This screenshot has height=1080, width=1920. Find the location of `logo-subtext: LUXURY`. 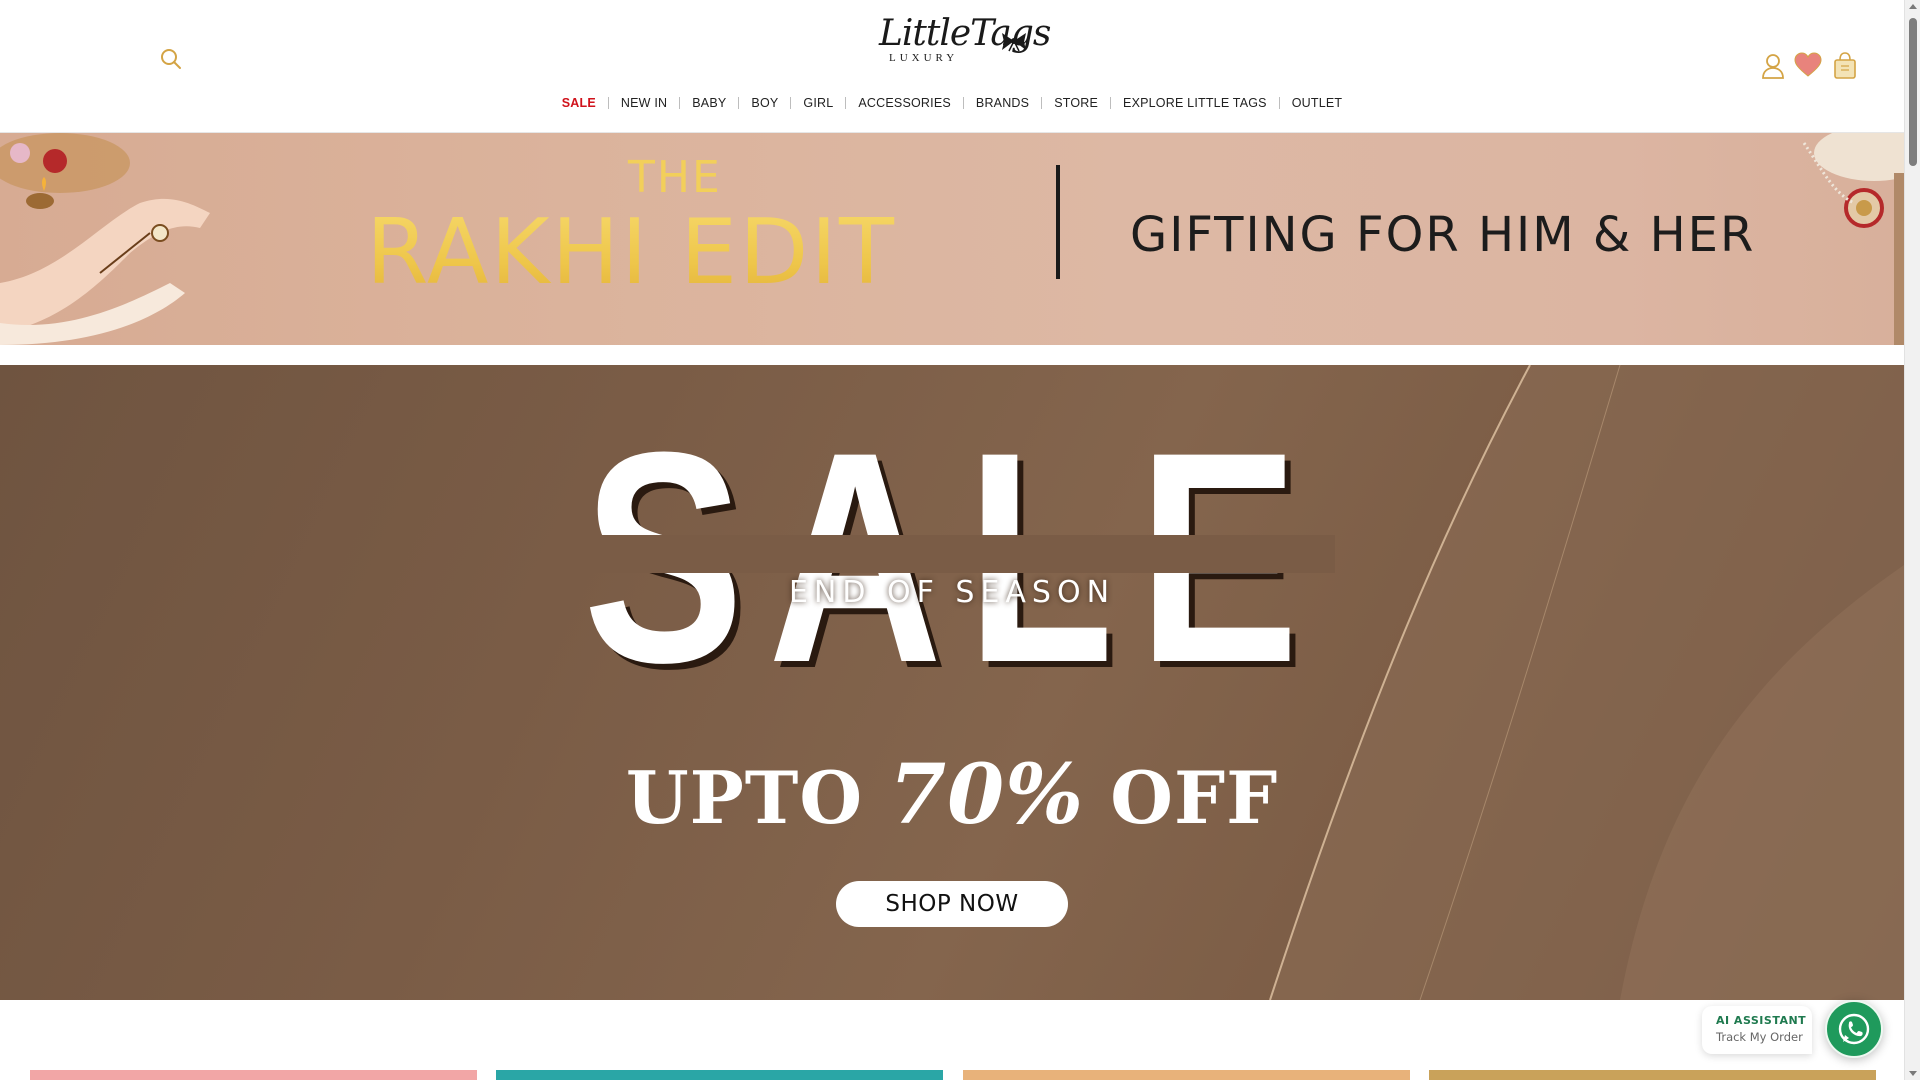

logo-subtext: LUXURY is located at coordinates (924, 58).